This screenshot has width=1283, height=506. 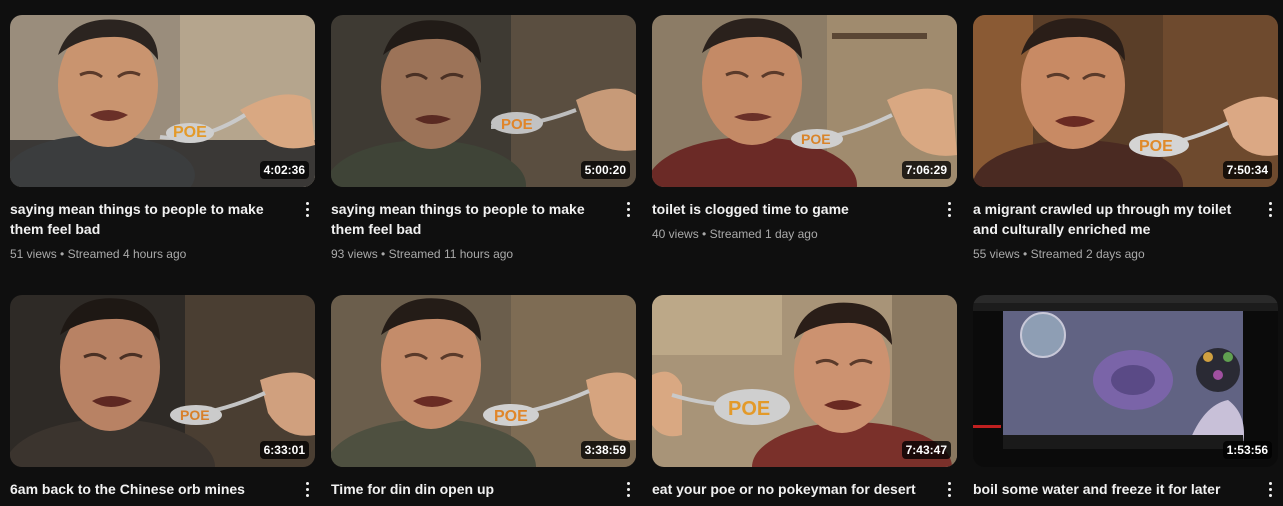 I want to click on video-title: eat your poe or no pokeyman for desert, so click(x=790, y=489).